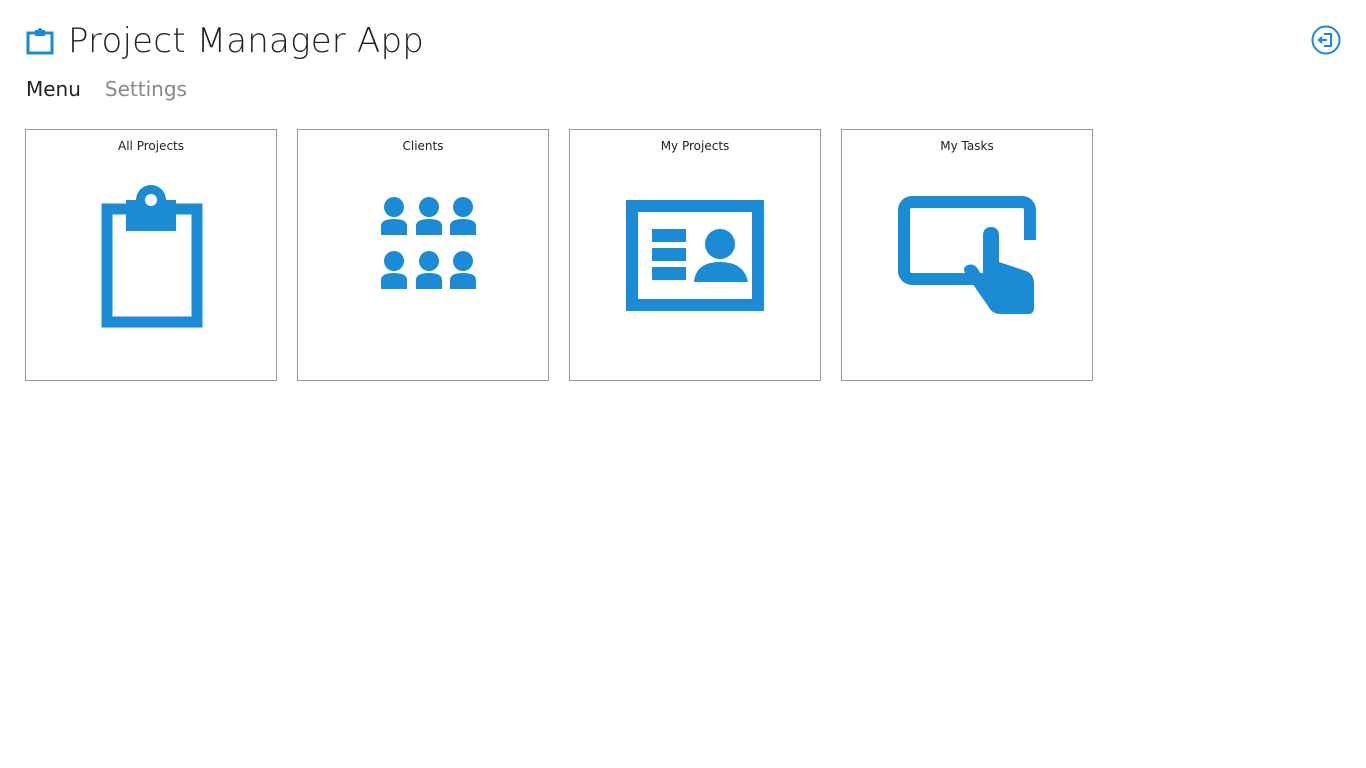 This screenshot has height=768, width=1366. Describe the element at coordinates (428, 243) in the screenshot. I see `people-group-icon` at that location.